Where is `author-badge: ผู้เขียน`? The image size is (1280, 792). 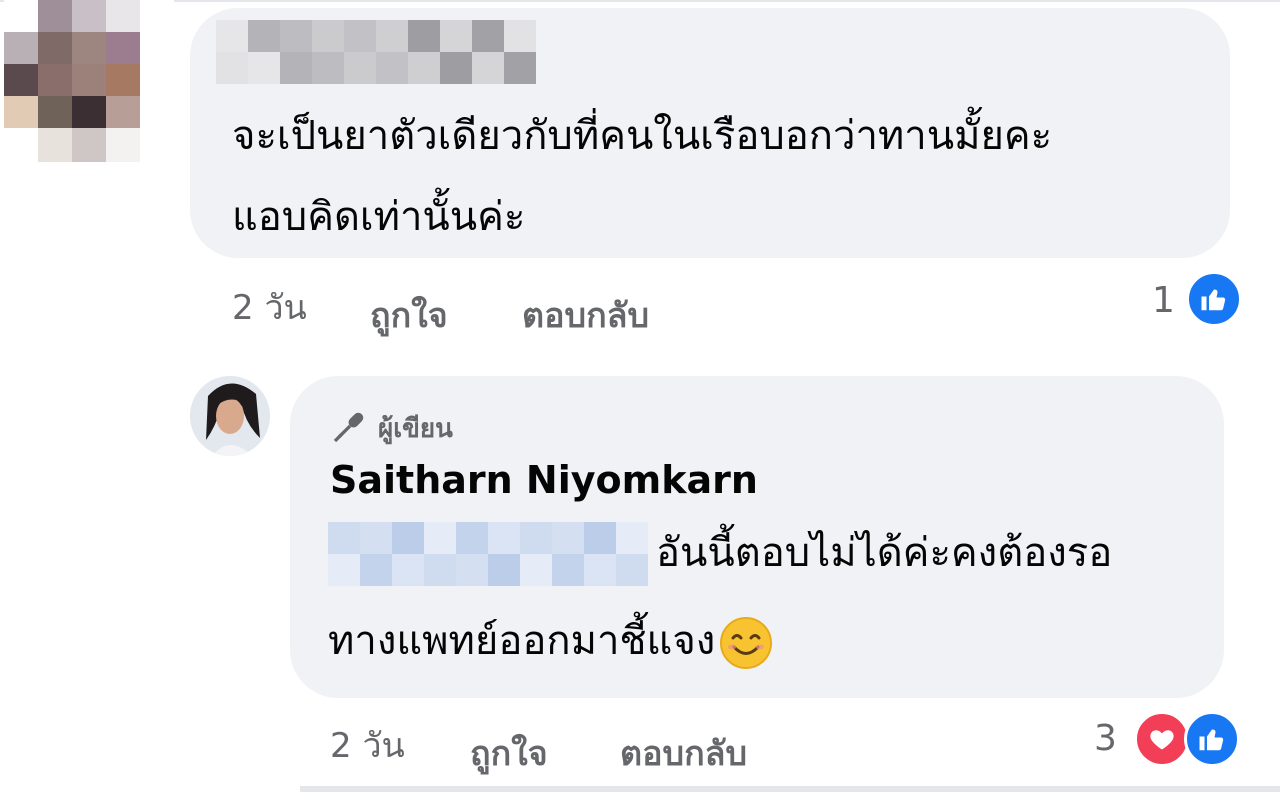 author-badge: ผู้เขียน is located at coordinates (391, 428).